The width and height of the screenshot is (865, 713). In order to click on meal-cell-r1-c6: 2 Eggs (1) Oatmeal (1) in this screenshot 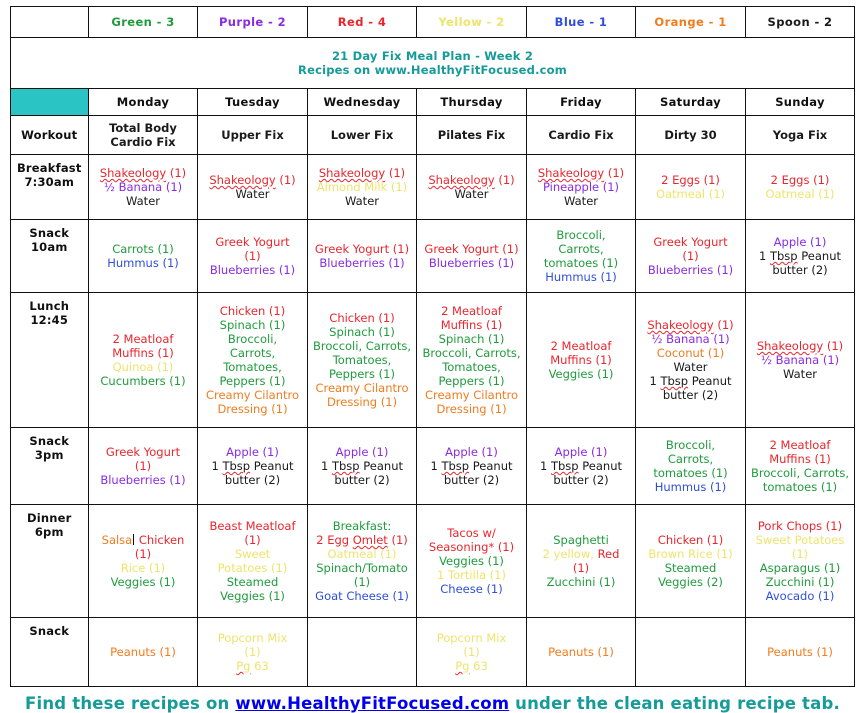, I will do `click(800, 187)`.